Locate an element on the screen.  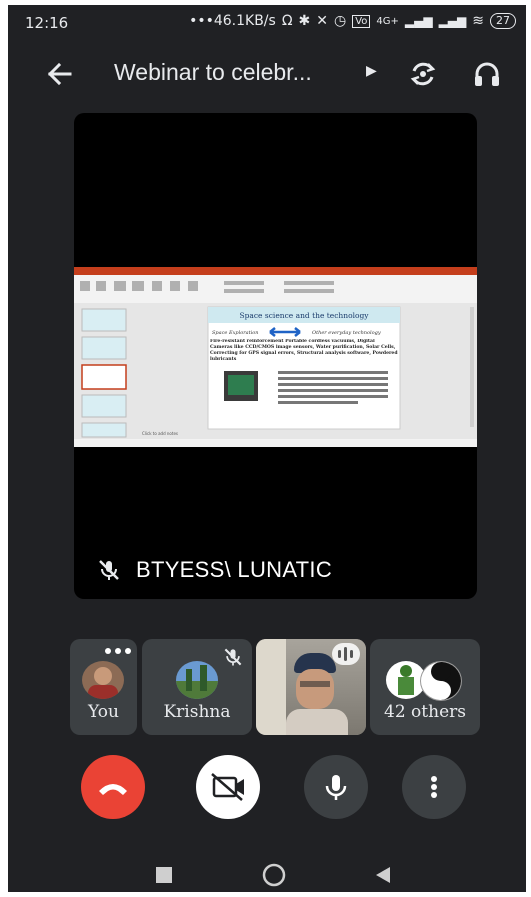
presenter-name: BTYESS\ LUNATIC is located at coordinates (234, 569).